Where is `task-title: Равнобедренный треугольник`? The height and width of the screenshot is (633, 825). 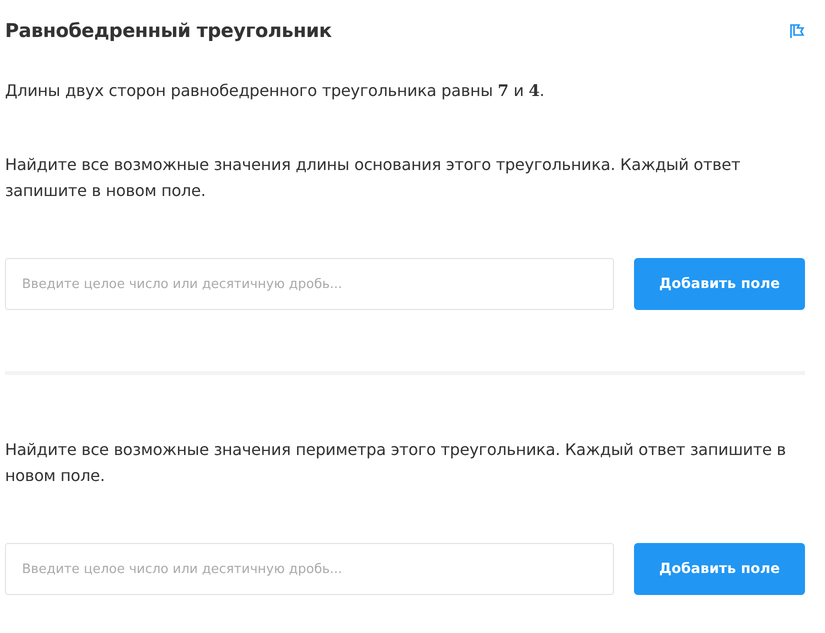 task-title: Равнобедренный треугольник is located at coordinates (168, 31).